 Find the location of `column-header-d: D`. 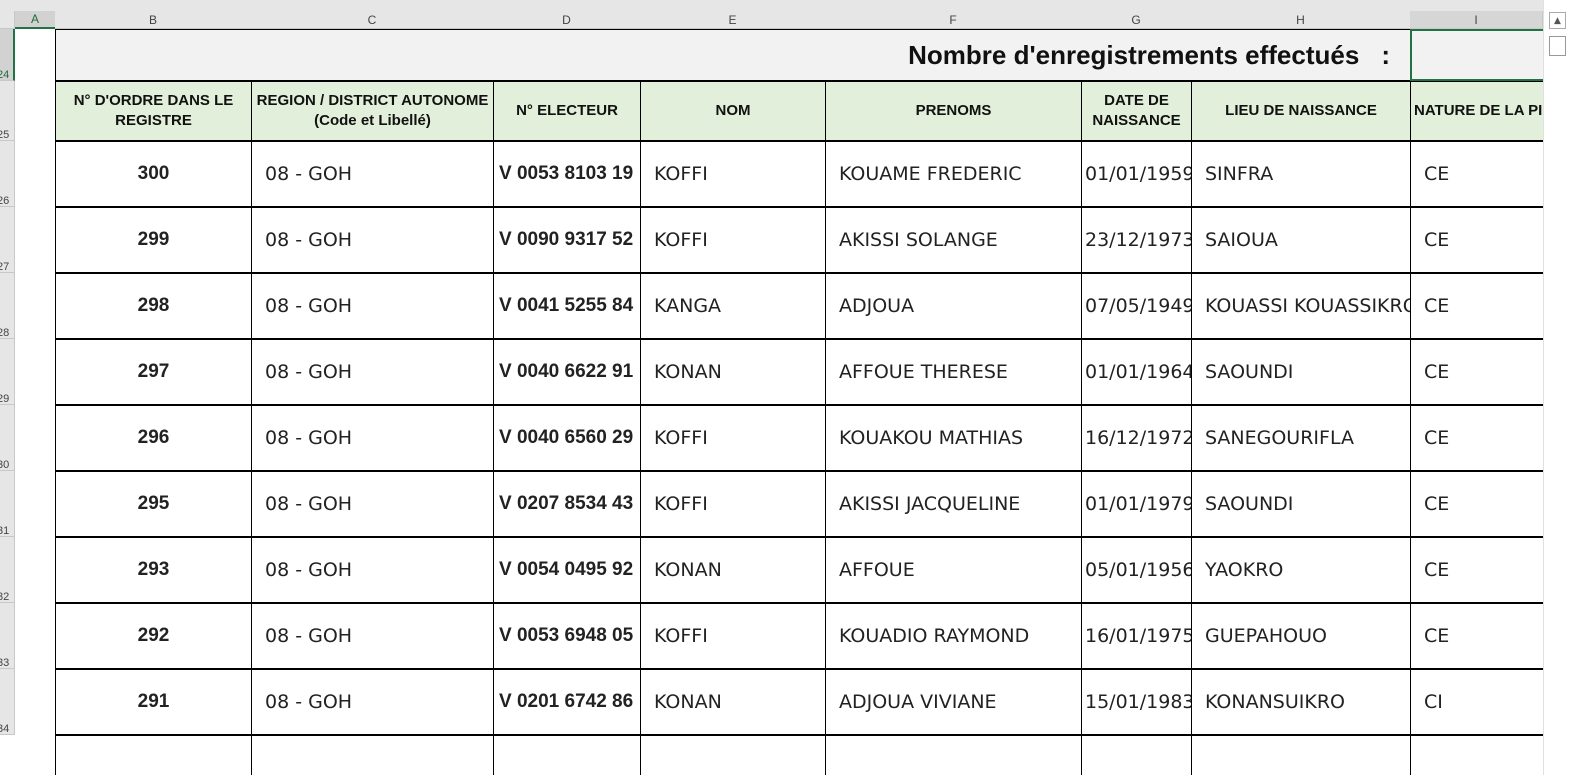

column-header-d: D is located at coordinates (567, 20).